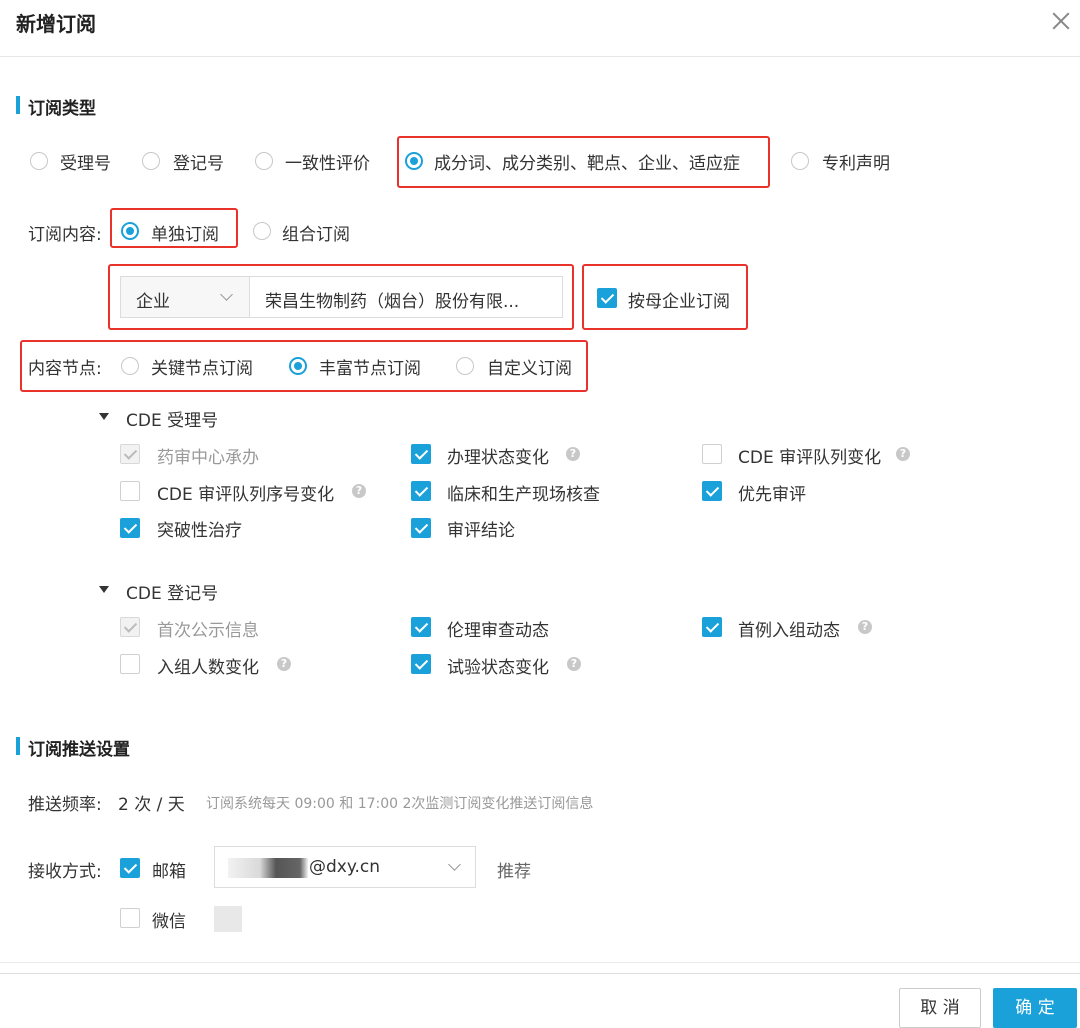 This screenshot has height=1028, width=1080. Describe the element at coordinates (130, 231) in the screenshot. I see `radio-content-single` at that location.